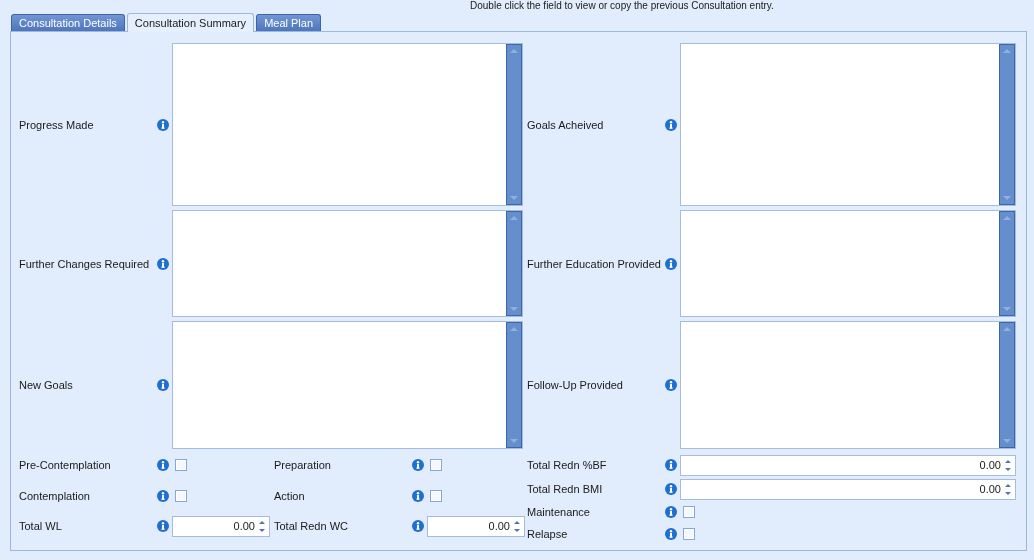 The width and height of the screenshot is (1034, 560). What do you see at coordinates (565, 489) in the screenshot?
I see `field-label: Total Redn BMI` at bounding box center [565, 489].